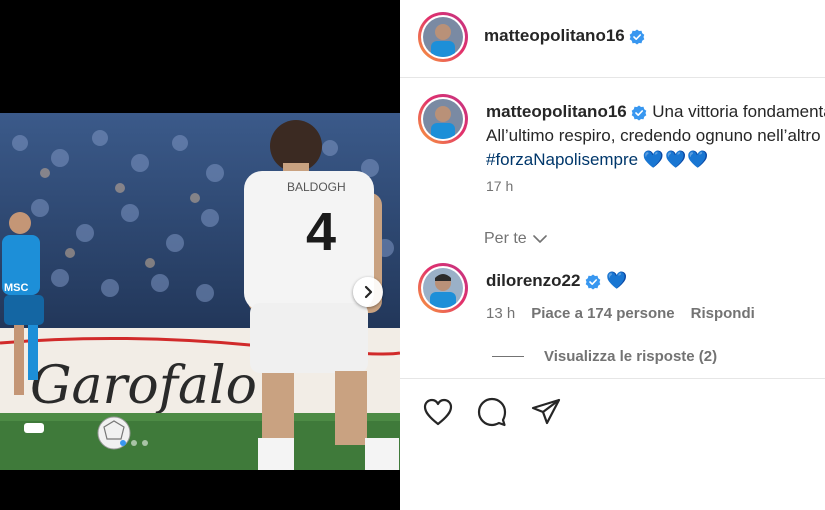 This screenshot has width=825, height=510. What do you see at coordinates (316, 187) in the screenshot?
I see `shirt-name: BALDOGH` at bounding box center [316, 187].